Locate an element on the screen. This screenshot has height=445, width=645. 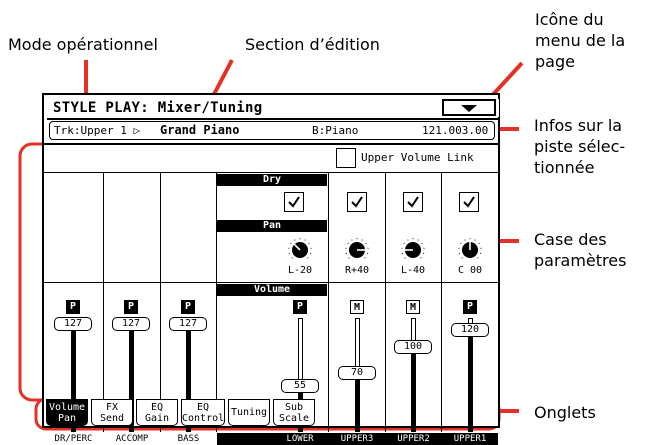
tab-label: Volume is located at coordinates (67, 407).